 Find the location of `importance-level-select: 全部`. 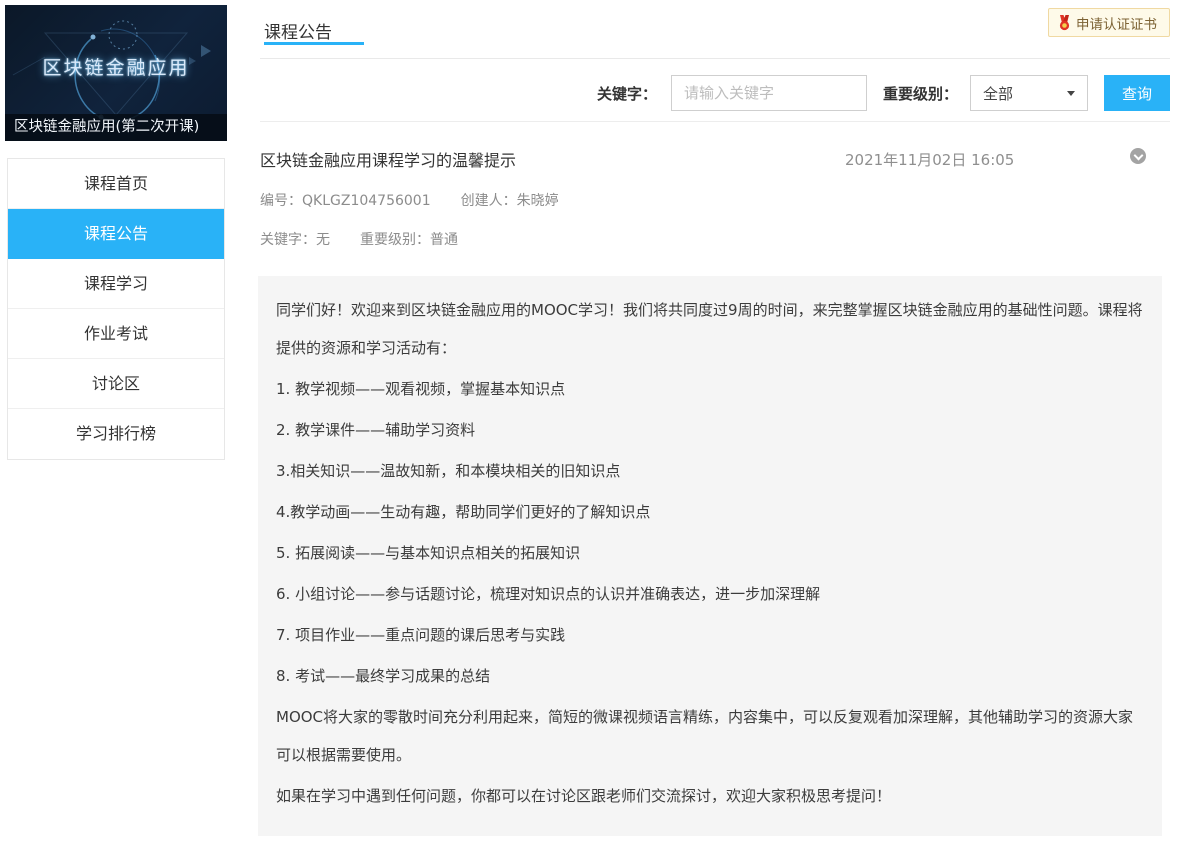

importance-level-select: 全部 is located at coordinates (1029, 93).